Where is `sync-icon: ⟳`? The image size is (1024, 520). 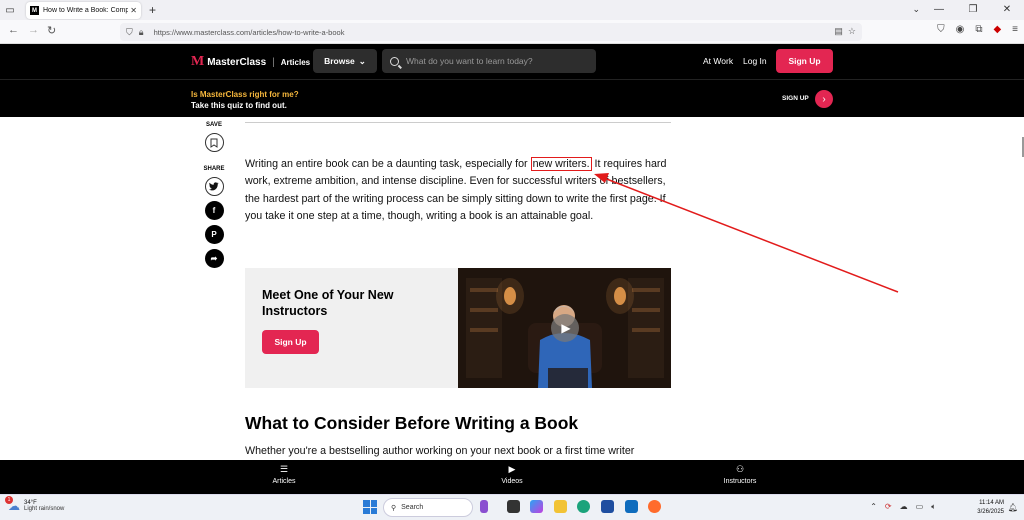
sync-icon: ⟳ is located at coordinates (888, 507).